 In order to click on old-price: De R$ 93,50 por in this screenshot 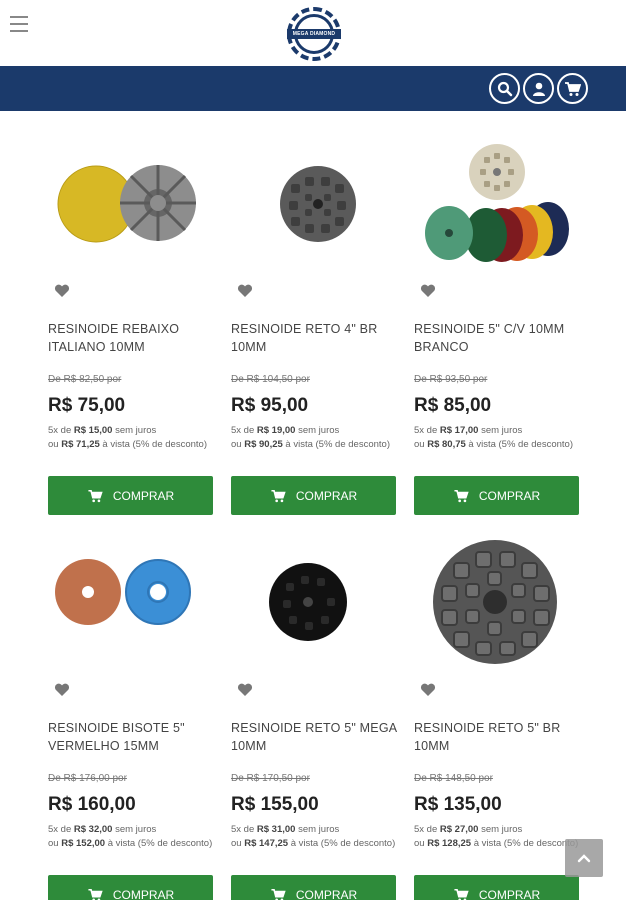, I will do `click(451, 379)`.